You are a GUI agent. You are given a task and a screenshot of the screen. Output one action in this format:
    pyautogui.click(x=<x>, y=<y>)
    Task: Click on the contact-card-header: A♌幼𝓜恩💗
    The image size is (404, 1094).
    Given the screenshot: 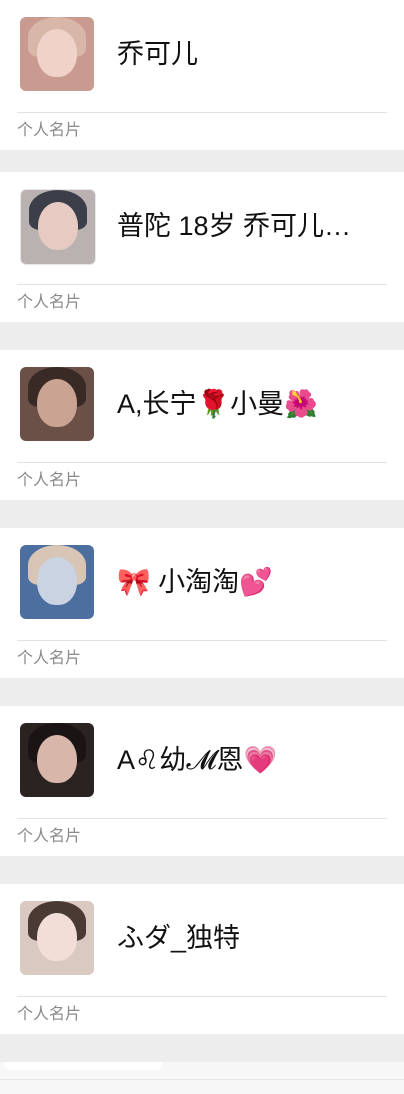 What is the action you would take?
    pyautogui.click(x=202, y=762)
    